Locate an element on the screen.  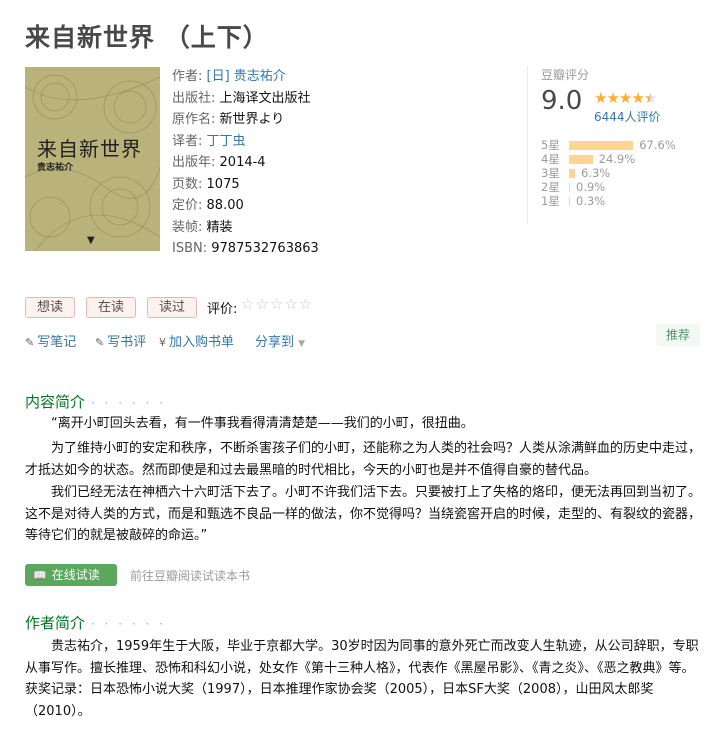
info-translator-row: 译者: 丁丁虫 is located at coordinates (245, 142).